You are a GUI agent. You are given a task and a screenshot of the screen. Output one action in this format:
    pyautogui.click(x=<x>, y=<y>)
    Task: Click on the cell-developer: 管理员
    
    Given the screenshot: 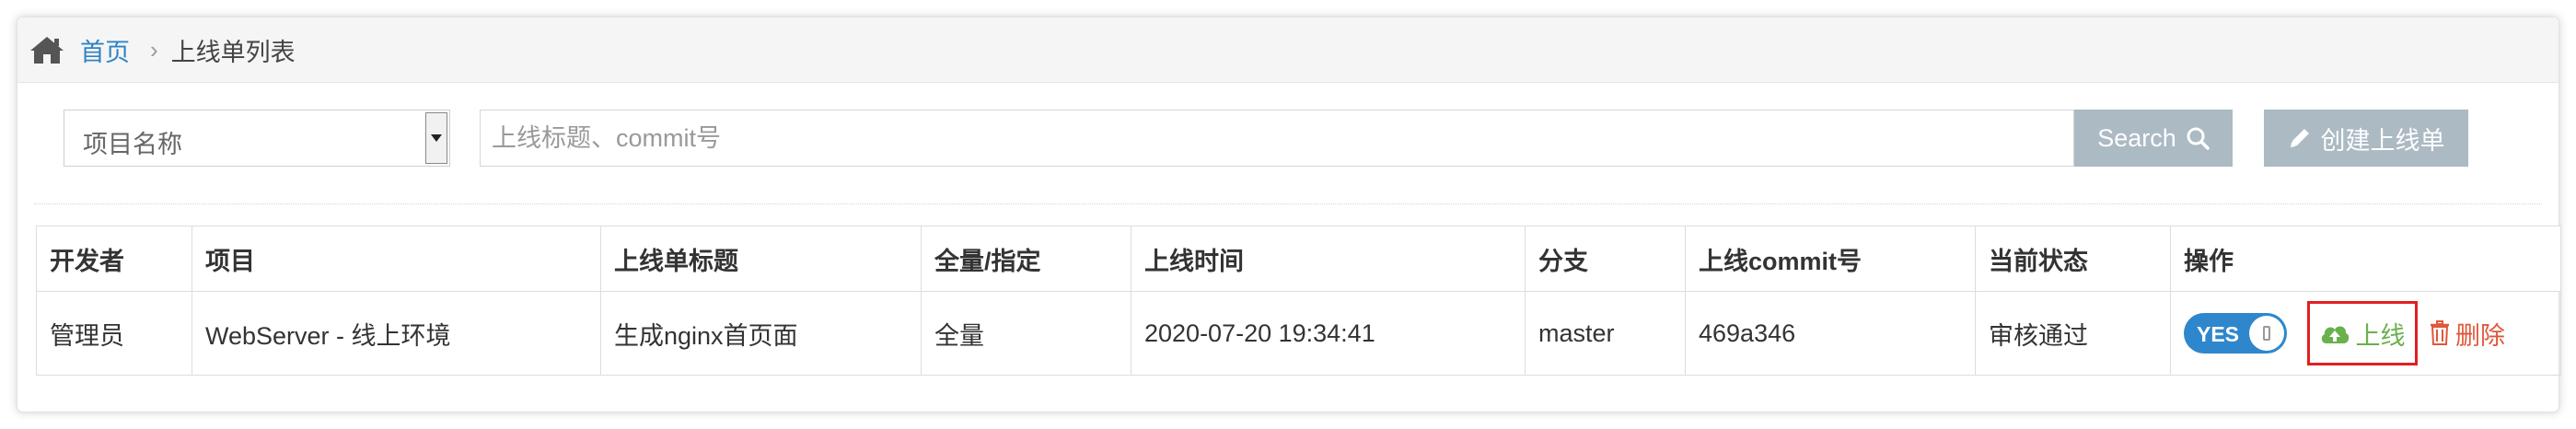 What is the action you would take?
    pyautogui.click(x=114, y=333)
    